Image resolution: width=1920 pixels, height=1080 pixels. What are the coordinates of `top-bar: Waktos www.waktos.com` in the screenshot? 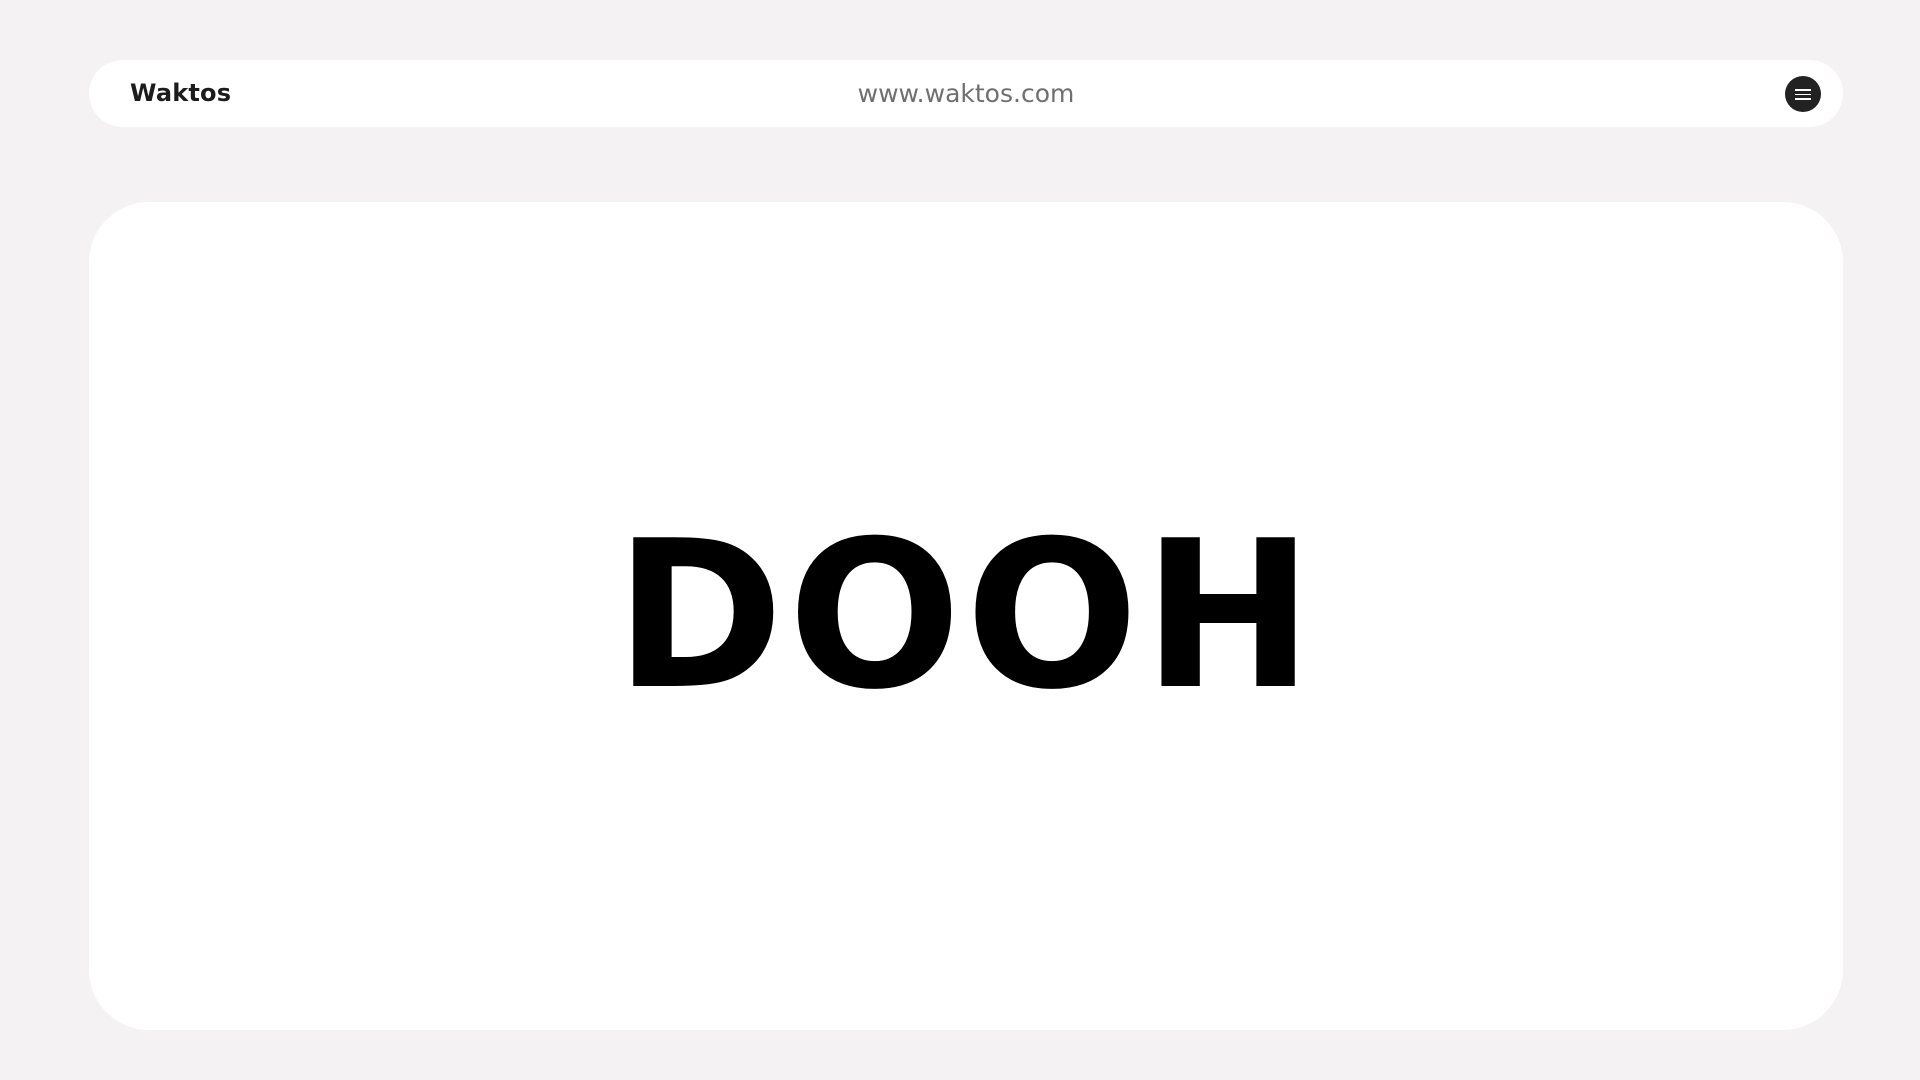 It's located at (966, 93).